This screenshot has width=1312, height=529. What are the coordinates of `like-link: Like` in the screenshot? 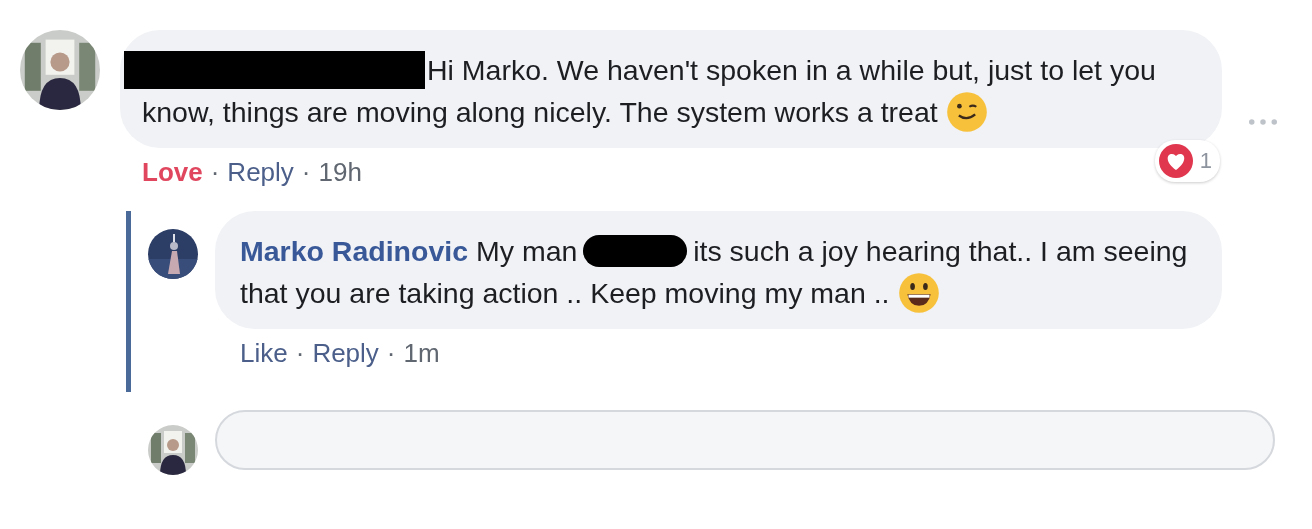 It's located at (264, 353).